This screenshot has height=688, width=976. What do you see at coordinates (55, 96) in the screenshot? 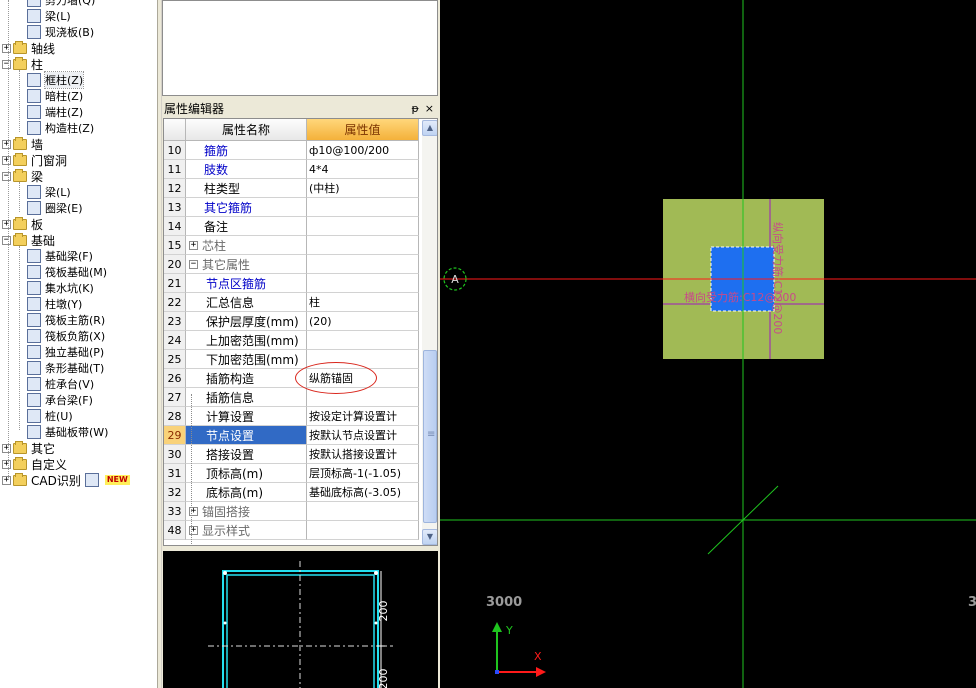
I see `tree-item: 暗柱(Z)` at bounding box center [55, 96].